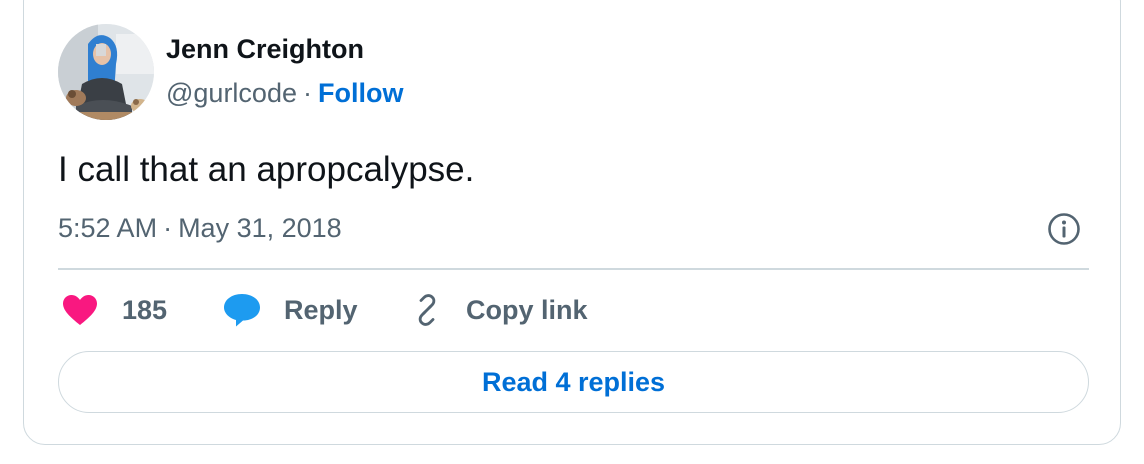 The height and width of the screenshot is (464, 1144). Describe the element at coordinates (231, 93) in the screenshot. I see `author-handle: @gurlcode` at that location.